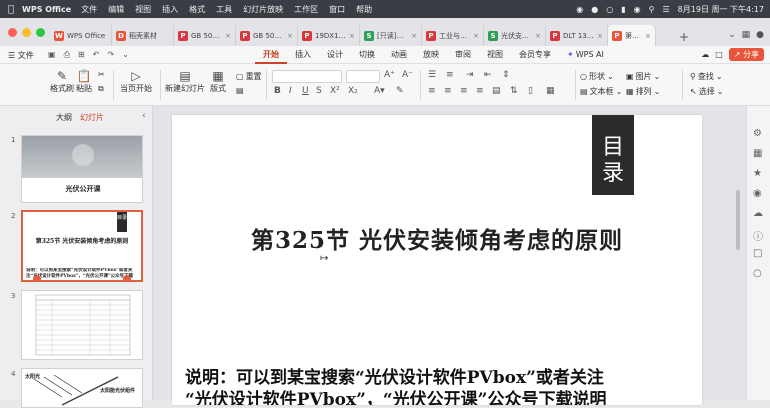 The width and height of the screenshot is (770, 408). I want to click on collapse-panel-icon: ‹, so click(144, 116).